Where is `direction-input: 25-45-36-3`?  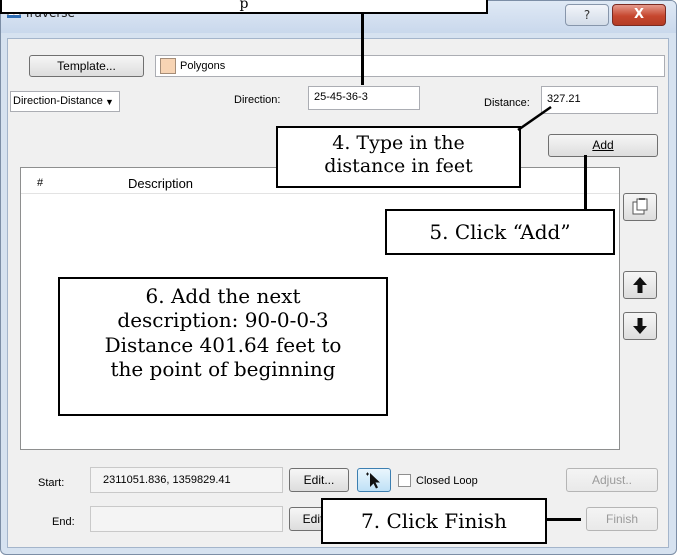 direction-input: 25-45-36-3 is located at coordinates (364, 98).